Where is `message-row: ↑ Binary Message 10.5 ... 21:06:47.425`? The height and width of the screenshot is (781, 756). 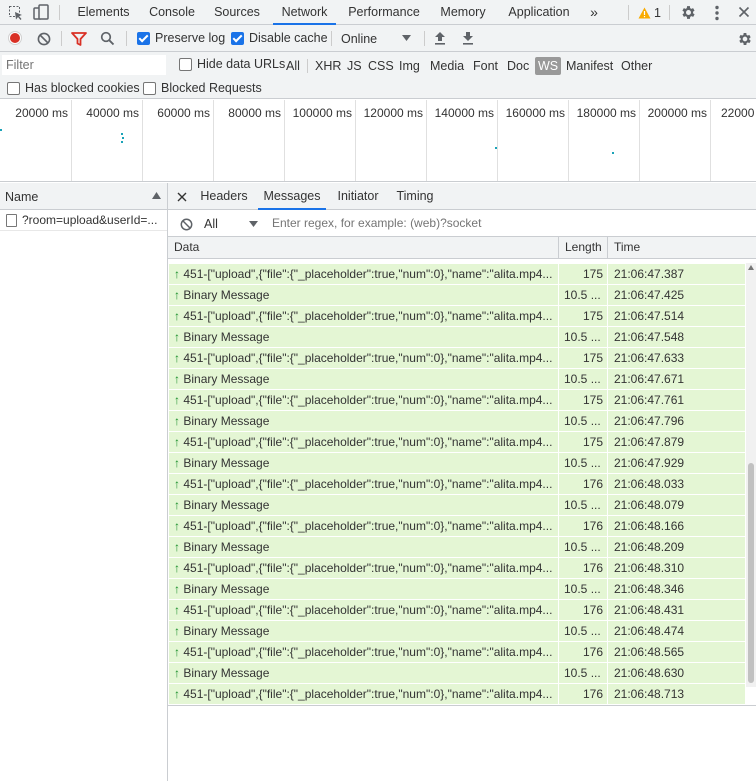 message-row: ↑ Binary Message 10.5 ... 21:06:47.425 is located at coordinates (457, 295).